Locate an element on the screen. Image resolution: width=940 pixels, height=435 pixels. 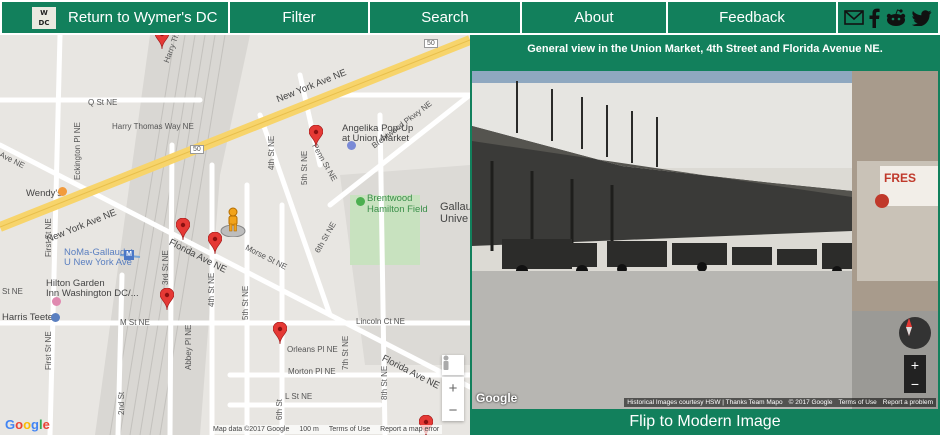
twitter-icon is located at coordinates (921, 17).